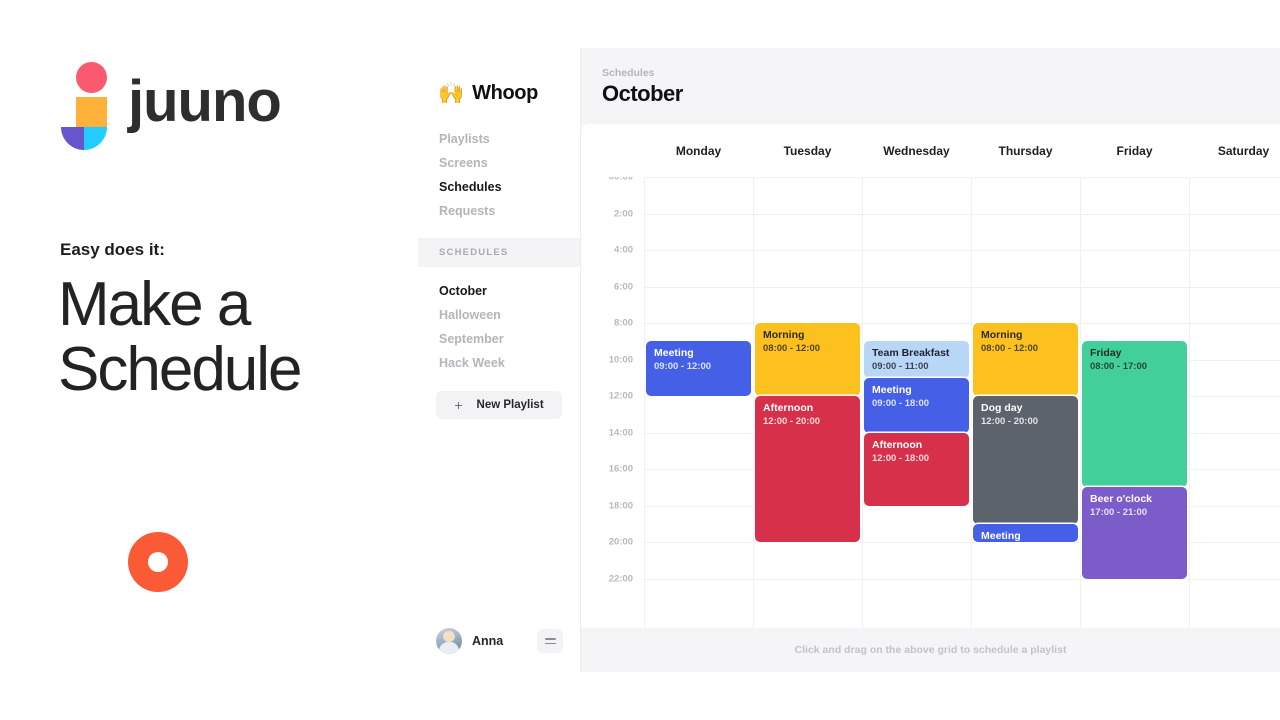 Image resolution: width=1280 pixels, height=720 pixels. I want to click on event-time: 17:00 - 21:00, so click(1119, 513).